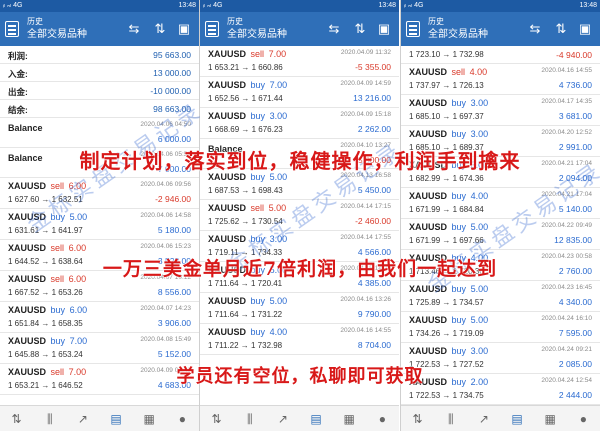  I want to click on balance-row: Balance 2020.04.10 13:27 -5 000.00, so click(299, 154).